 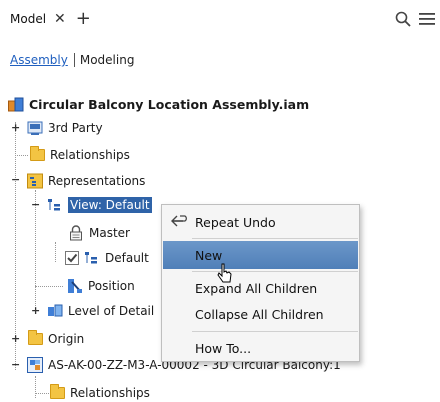 I want to click on tree-root-assembly: Circular Balcony Location Assembly.iam, so click(x=158, y=104).